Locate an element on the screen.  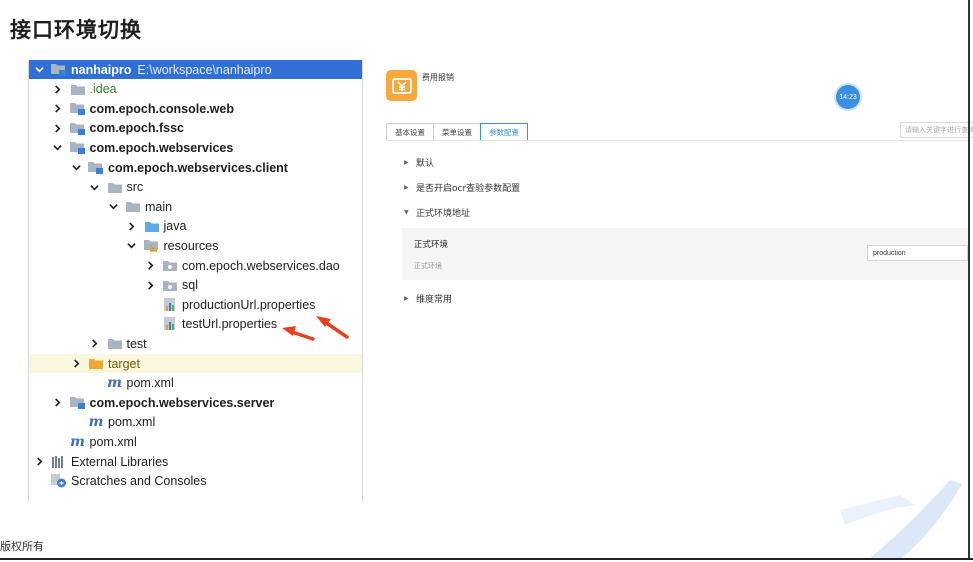
tree-item-label: Scratches and Consoles is located at coordinates (139, 481).